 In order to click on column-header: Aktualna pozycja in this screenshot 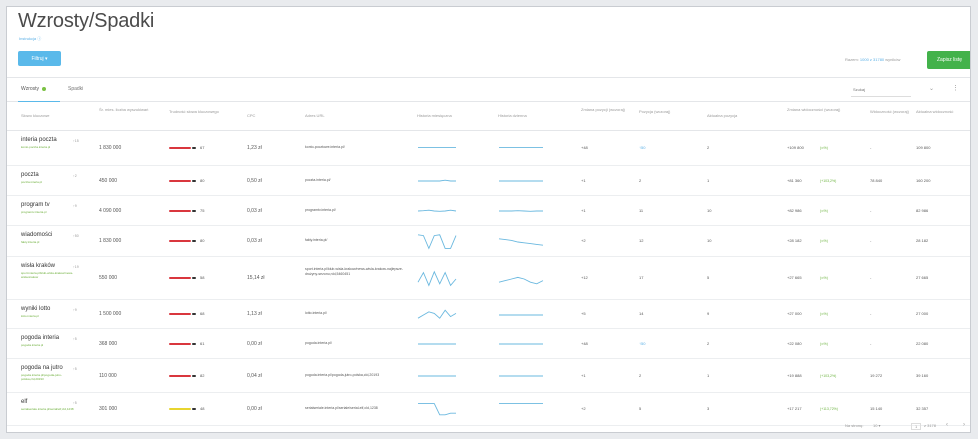, I will do `click(744, 115)`.